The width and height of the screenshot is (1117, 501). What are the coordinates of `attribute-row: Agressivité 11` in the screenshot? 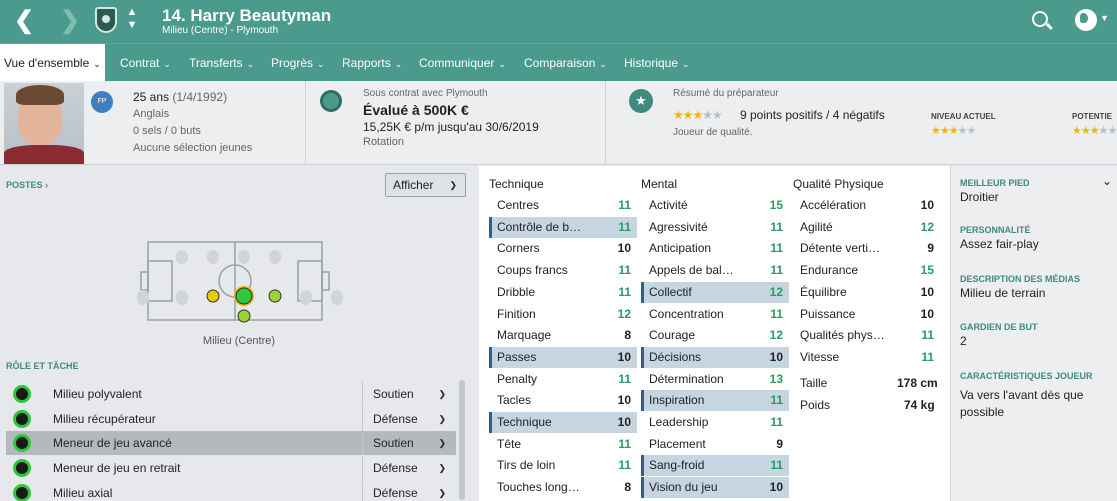 It's located at (715, 227).